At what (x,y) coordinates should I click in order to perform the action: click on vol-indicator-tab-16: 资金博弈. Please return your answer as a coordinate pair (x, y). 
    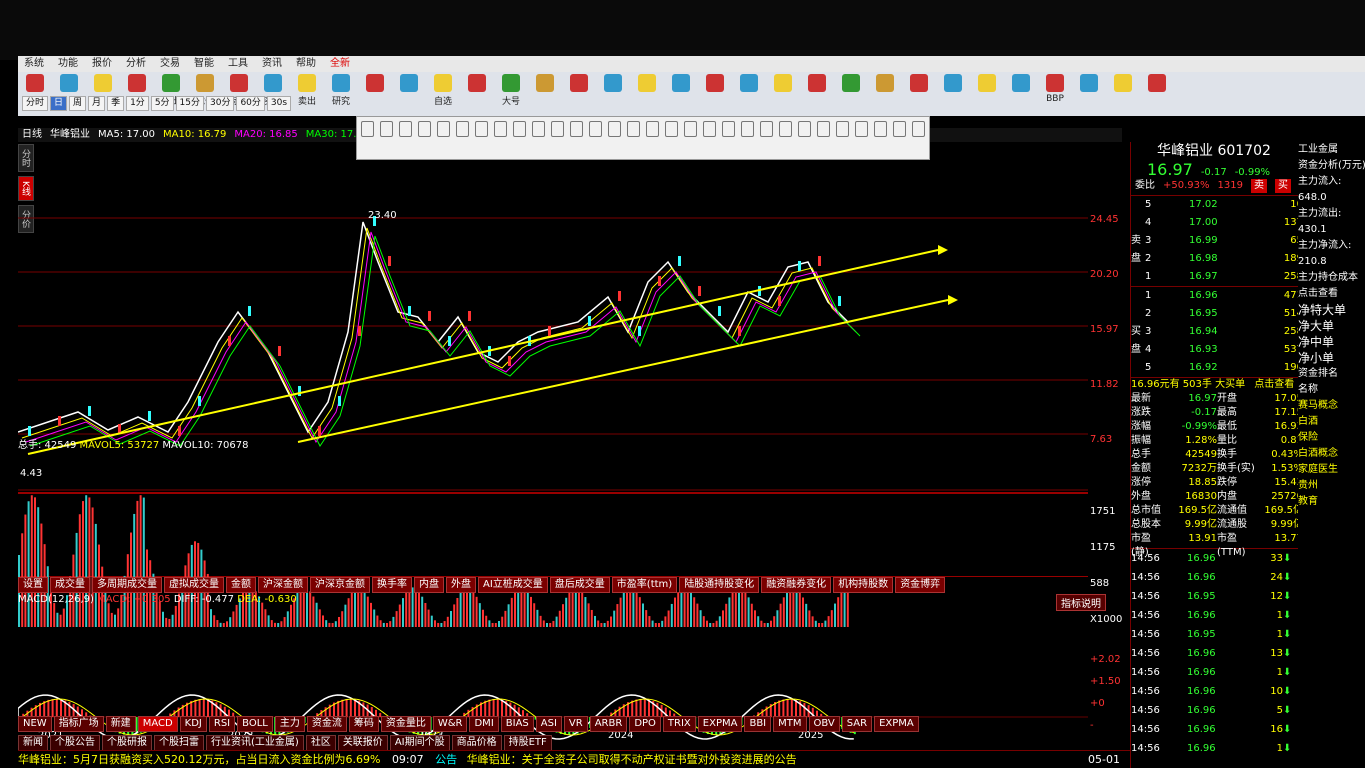
    Looking at the image, I should click on (920, 585).